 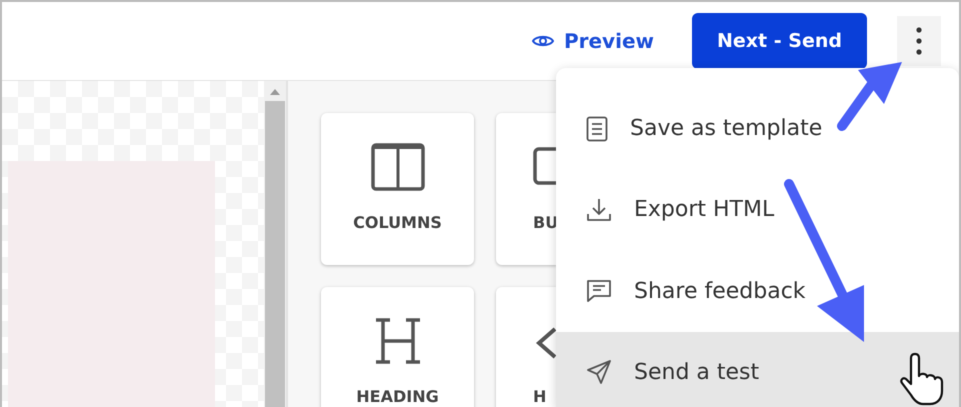 What do you see at coordinates (869, 96) in the screenshot?
I see `annotation-arrow` at bounding box center [869, 96].